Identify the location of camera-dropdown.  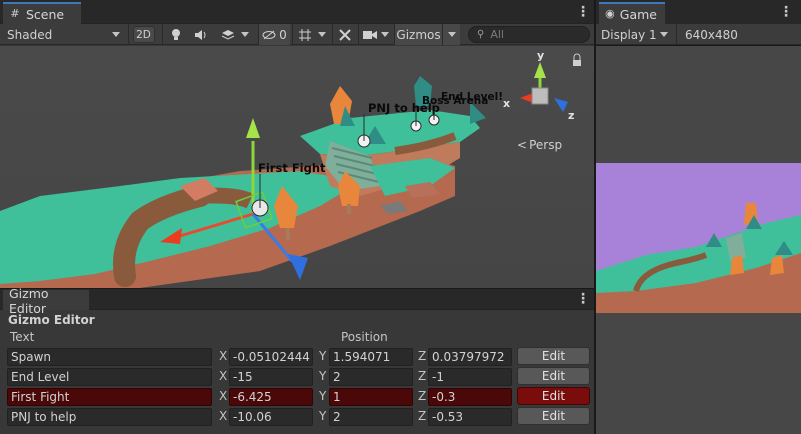
(375, 34).